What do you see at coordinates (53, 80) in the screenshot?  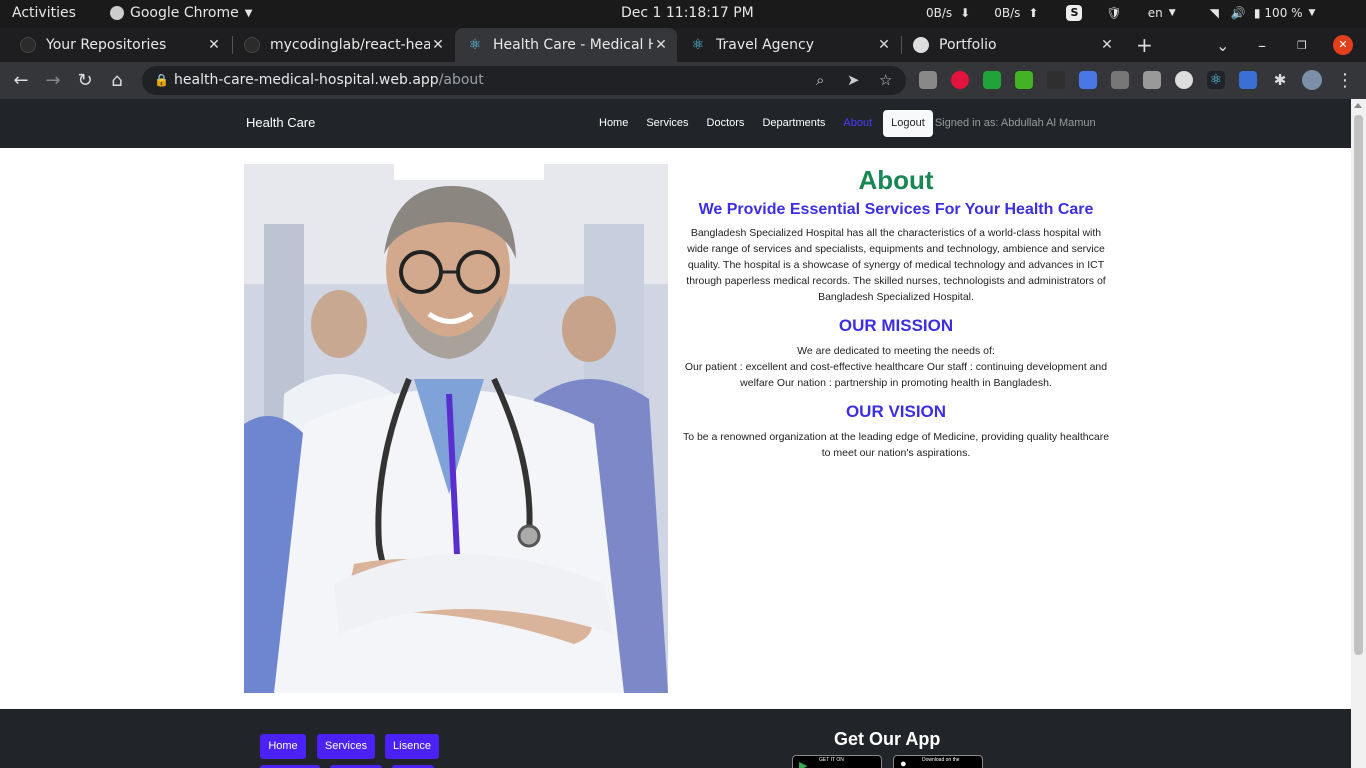 I see `forward-button: →` at bounding box center [53, 80].